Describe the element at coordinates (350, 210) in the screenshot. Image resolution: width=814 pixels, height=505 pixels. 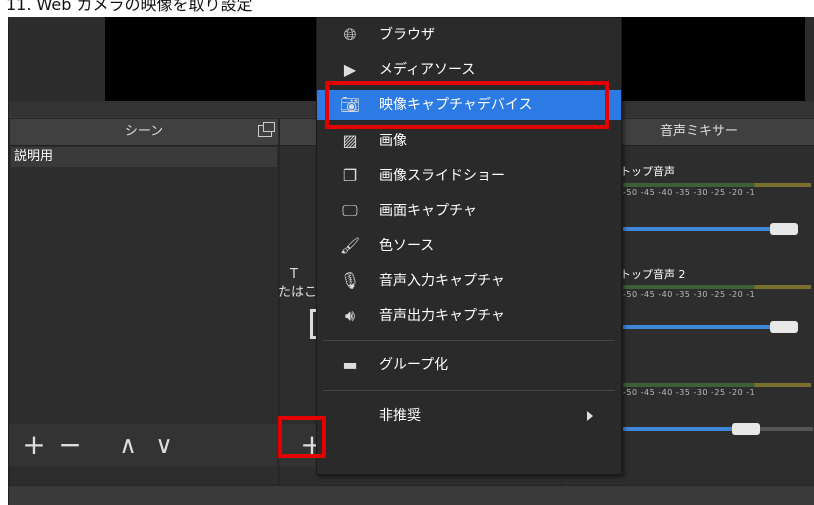
I see `monitor-icon: 🖵︎` at that location.